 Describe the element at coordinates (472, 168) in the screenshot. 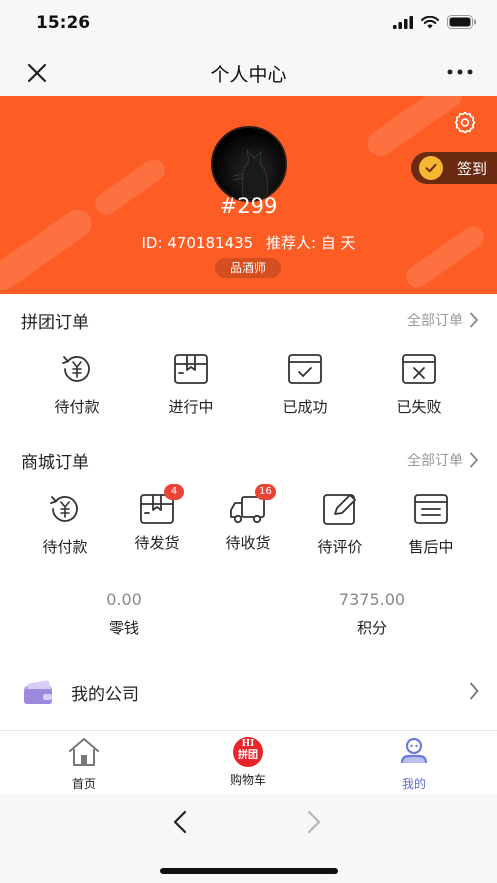

I see `signin-label: 签到` at that location.